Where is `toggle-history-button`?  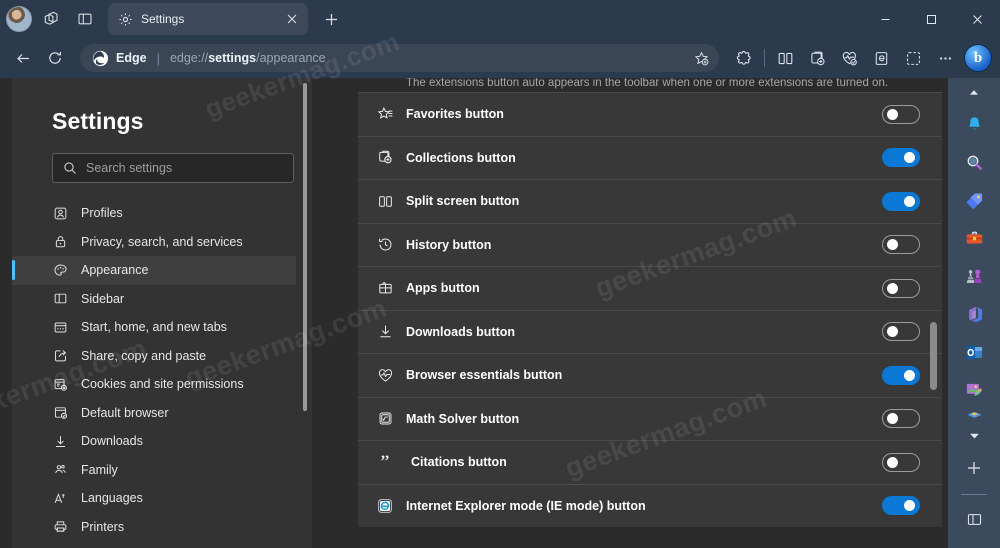 toggle-history-button is located at coordinates (901, 245).